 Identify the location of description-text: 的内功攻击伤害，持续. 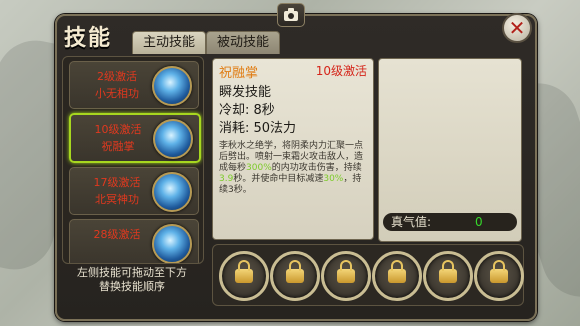
(316, 168).